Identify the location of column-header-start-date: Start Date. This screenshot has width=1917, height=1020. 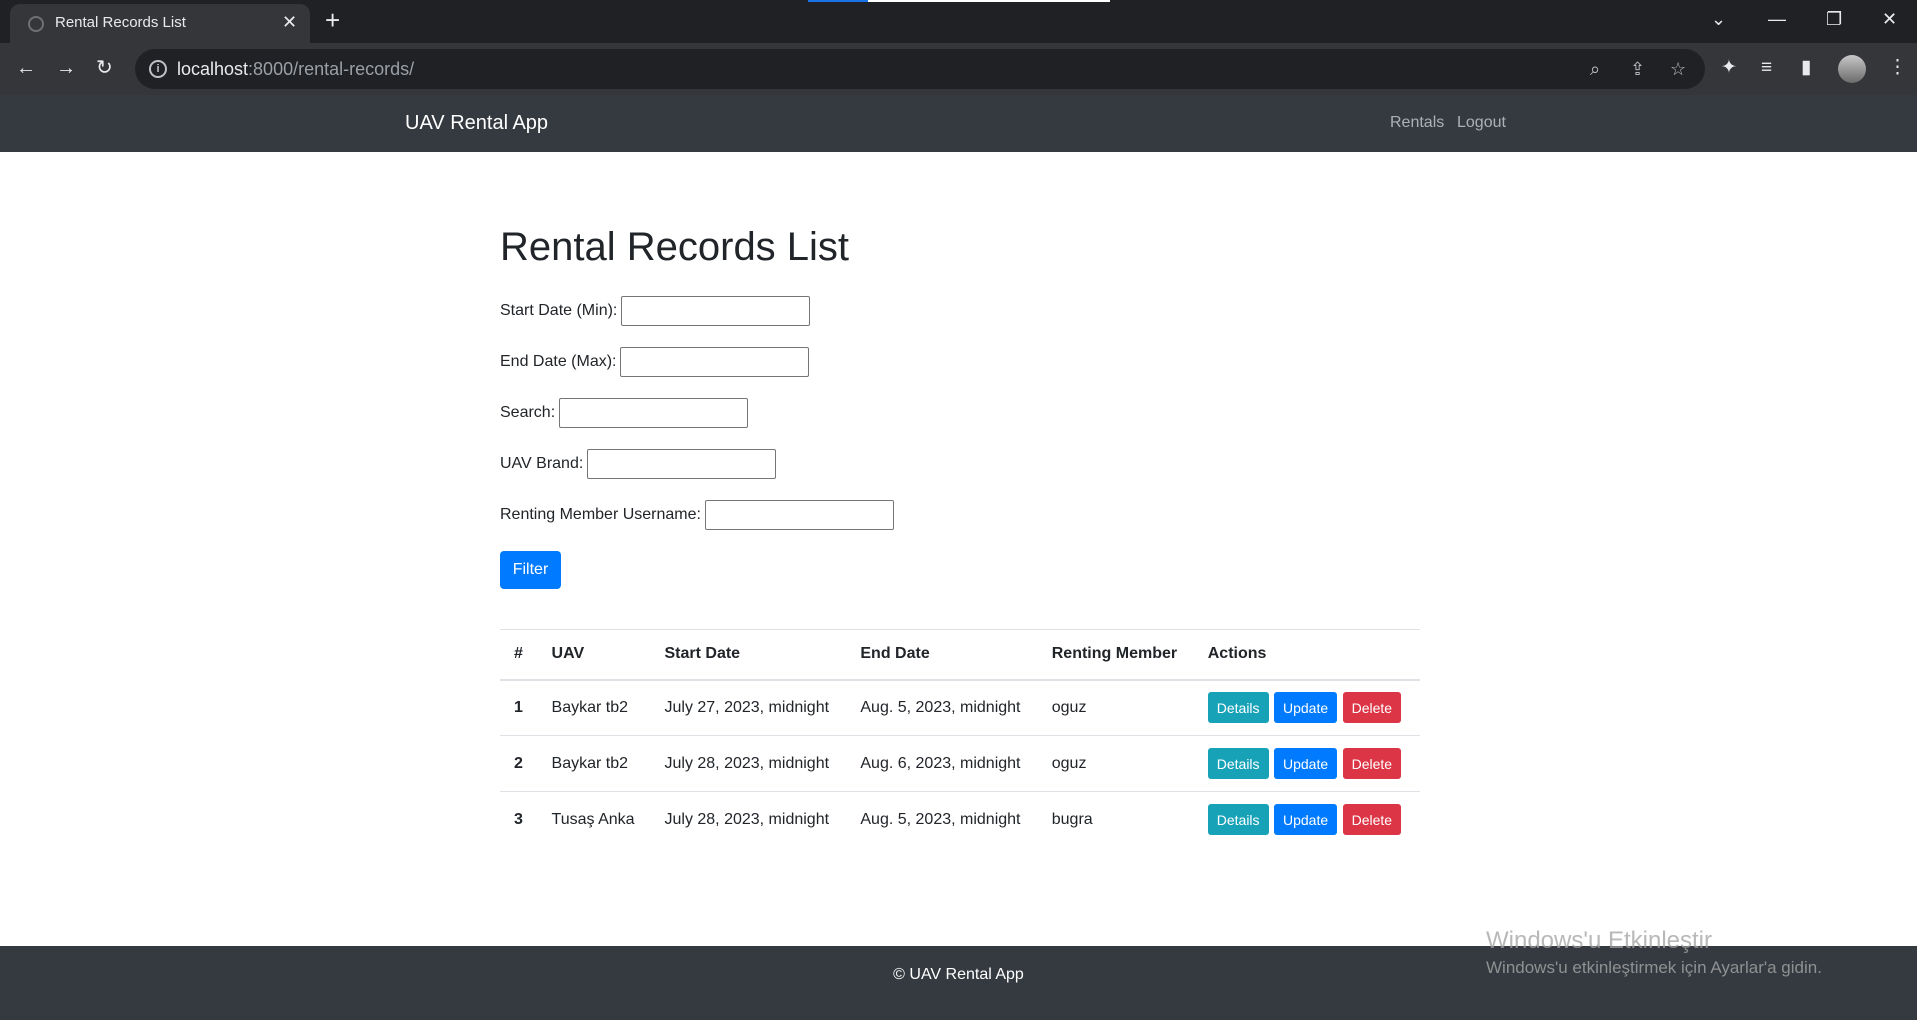
(748, 655).